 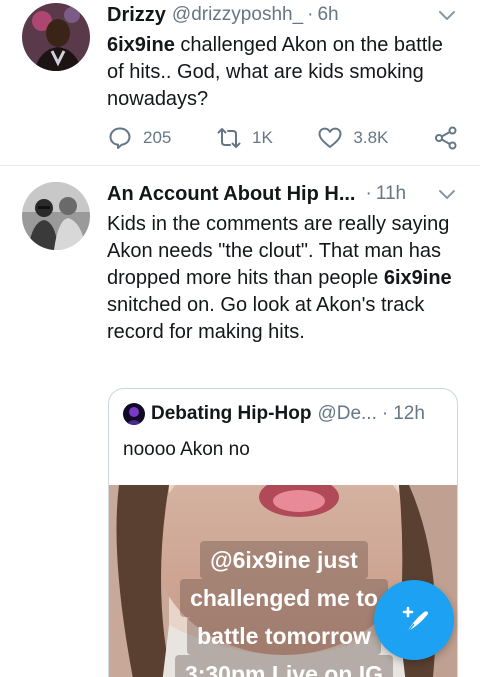 What do you see at coordinates (391, 194) in the screenshot?
I see `timestamp: 11h` at bounding box center [391, 194].